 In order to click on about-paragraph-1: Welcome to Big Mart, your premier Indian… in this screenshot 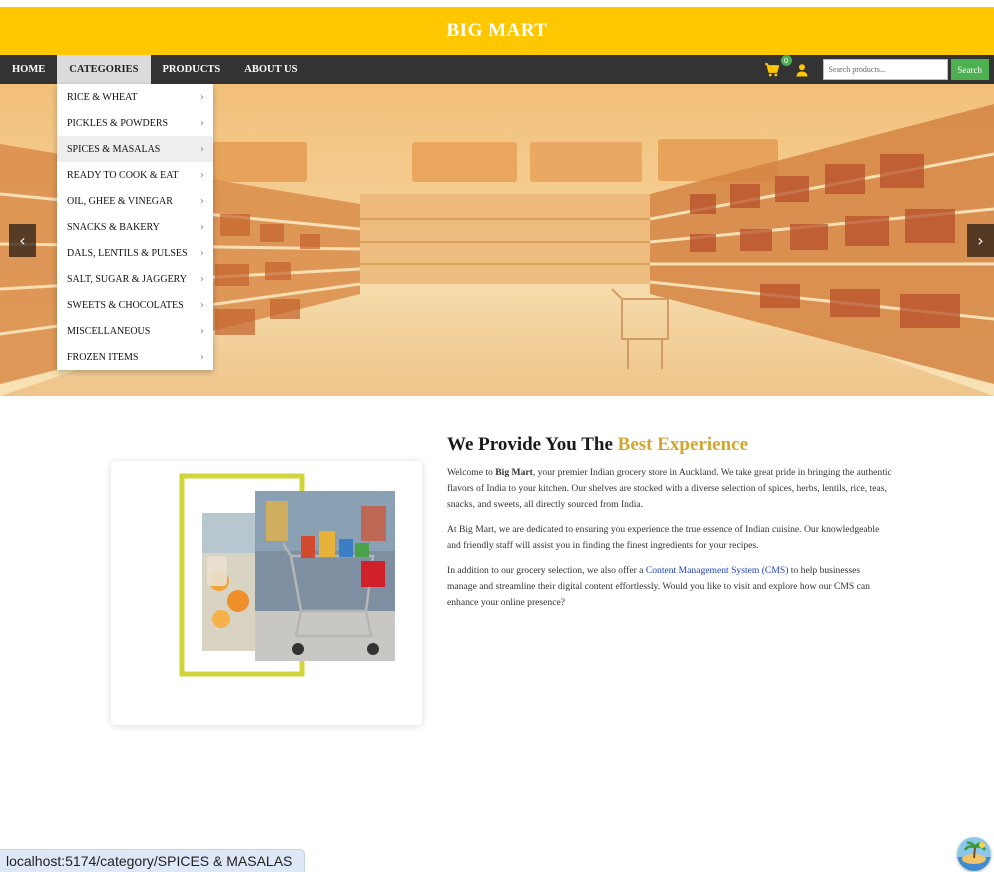, I will do `click(669, 489)`.